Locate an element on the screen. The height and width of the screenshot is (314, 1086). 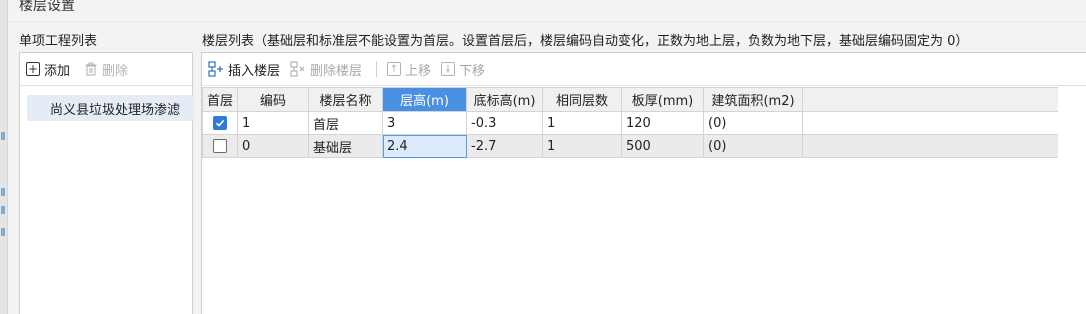
col-header-area: 建筑面积(m2) is located at coordinates (753, 99).